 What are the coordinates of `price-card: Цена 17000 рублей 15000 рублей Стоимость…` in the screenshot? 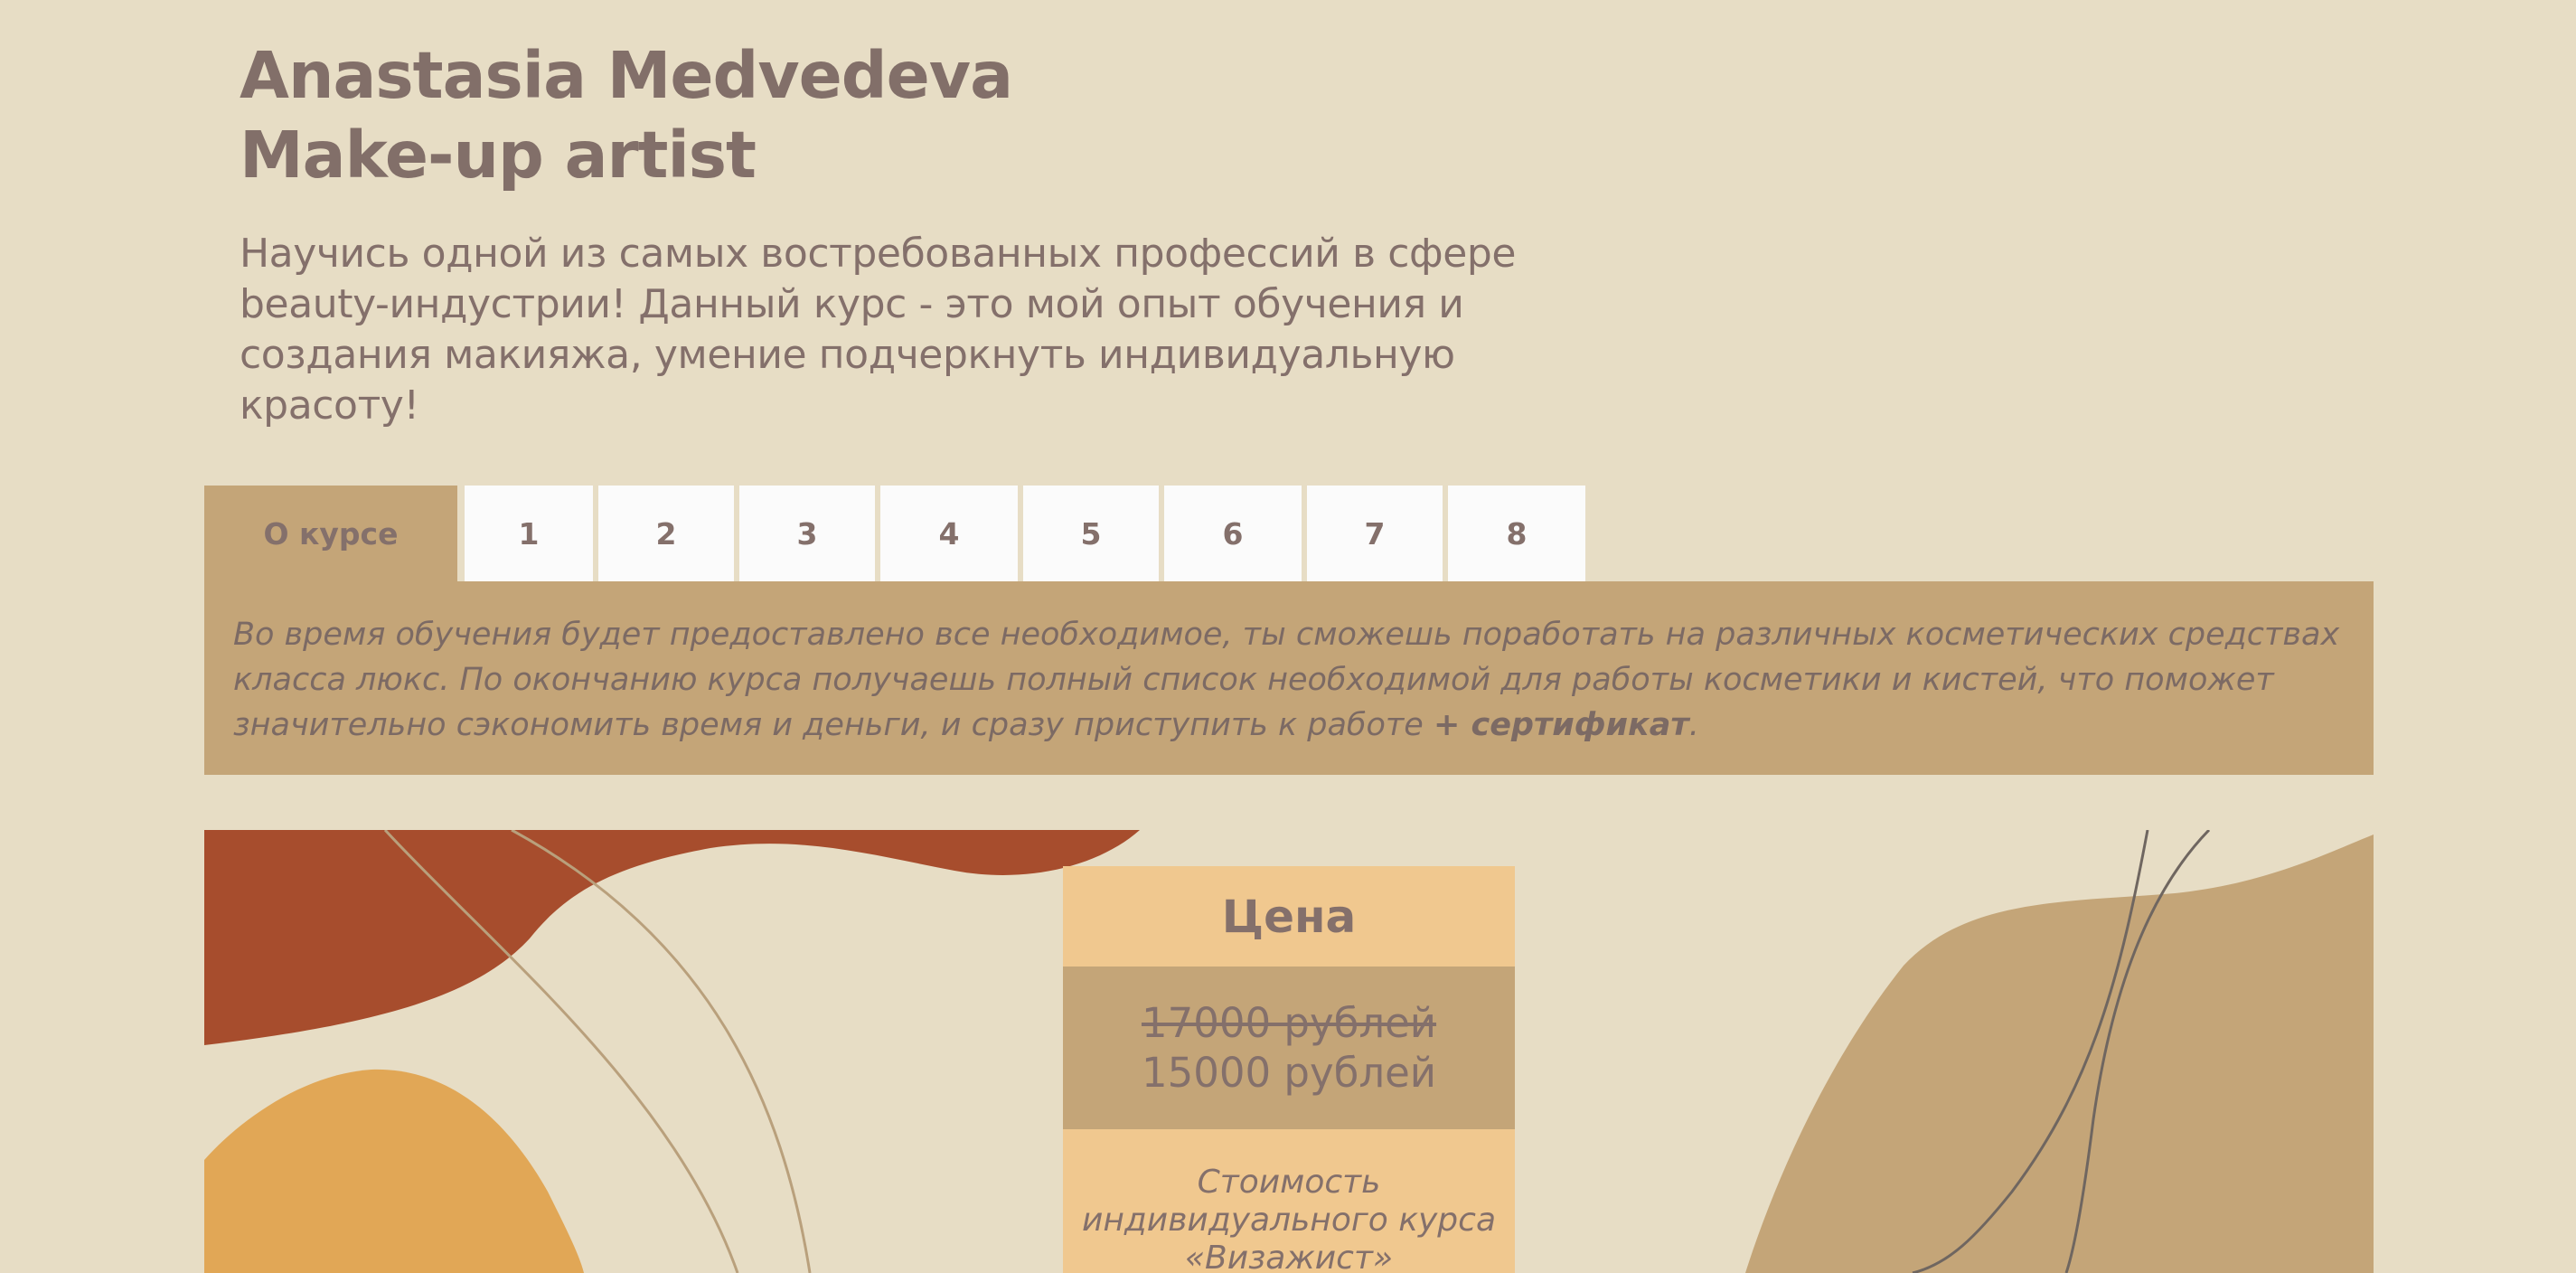 It's located at (1289, 1069).